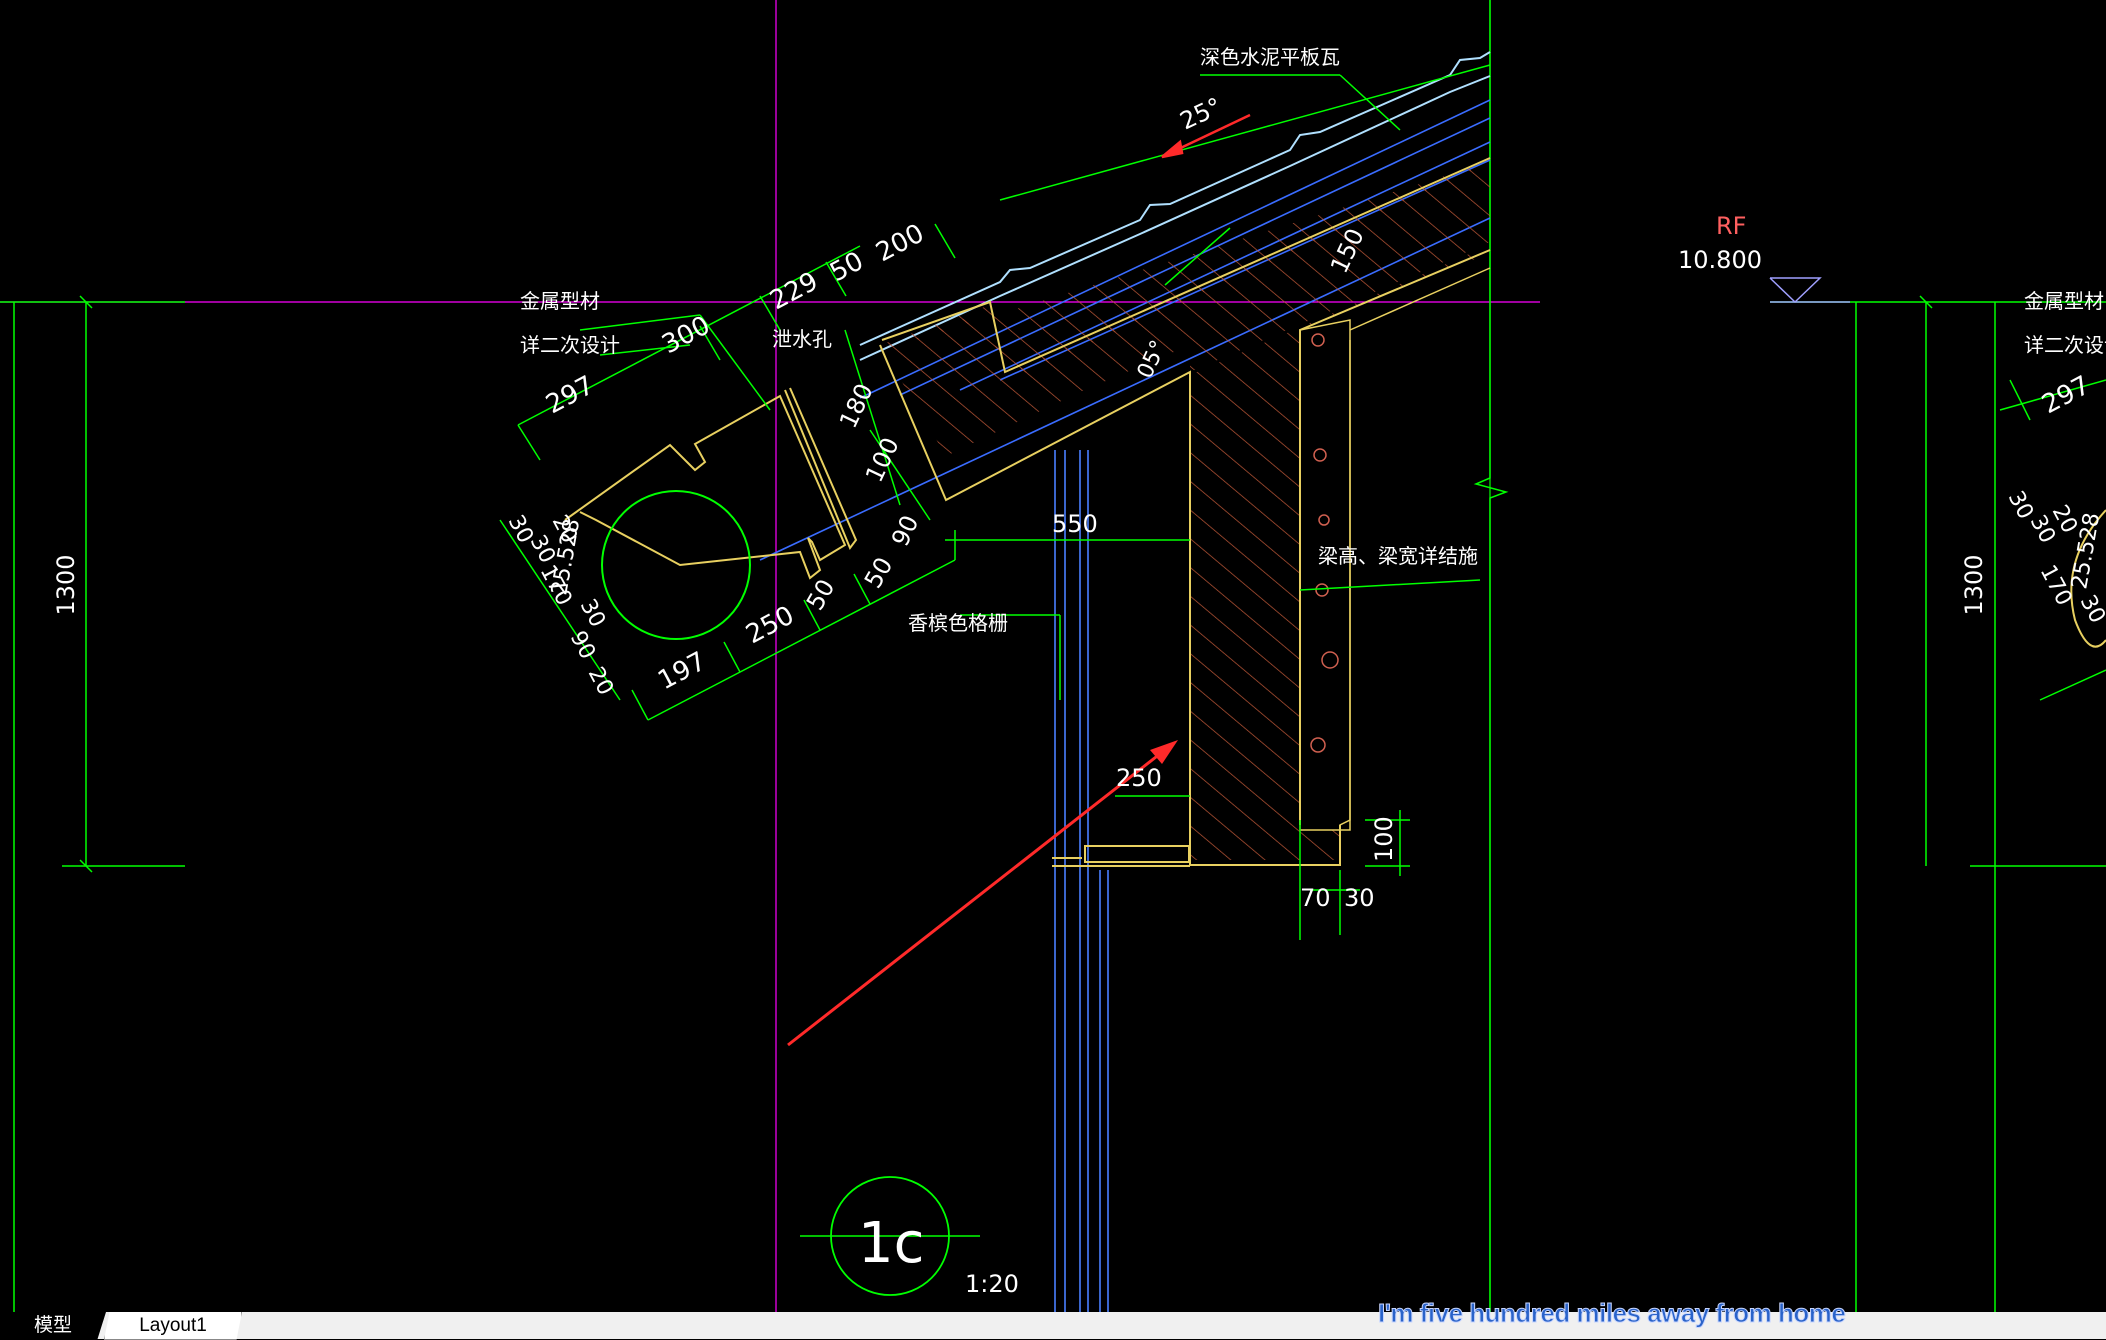  I want to click on metal-profile-label: 金属型材, so click(560, 301).